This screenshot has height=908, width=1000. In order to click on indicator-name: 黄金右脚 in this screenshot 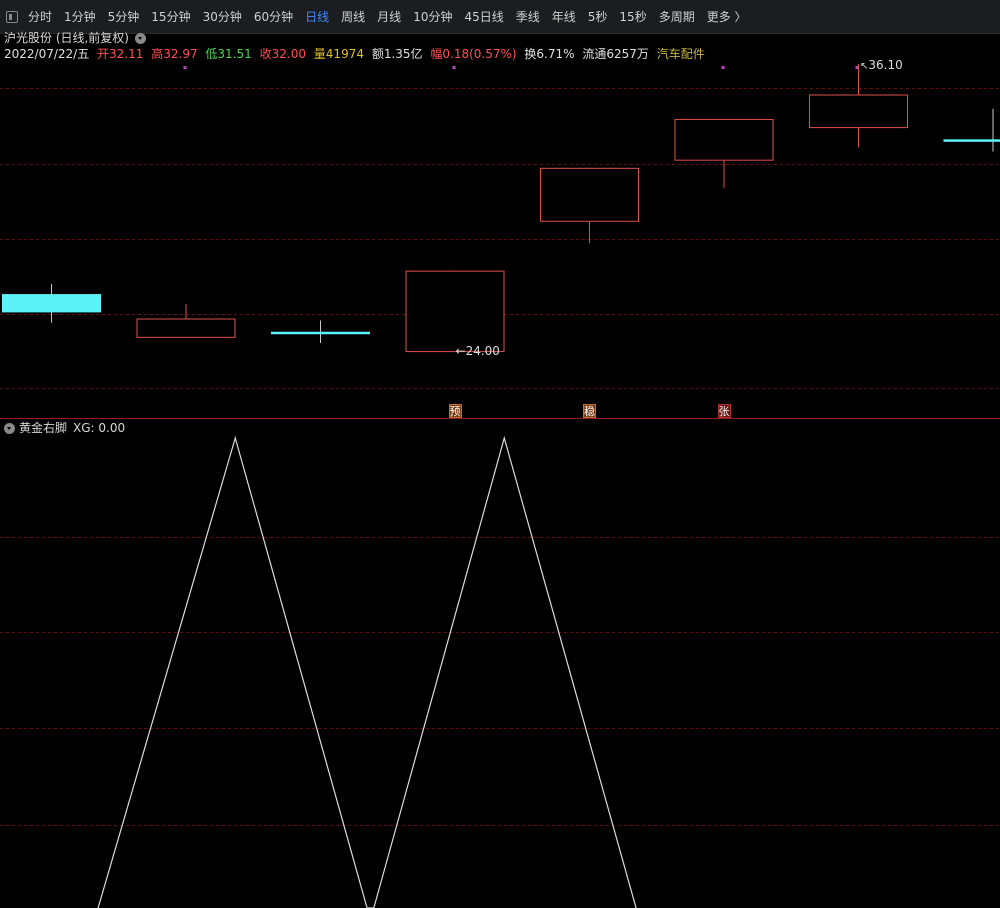, I will do `click(43, 428)`.